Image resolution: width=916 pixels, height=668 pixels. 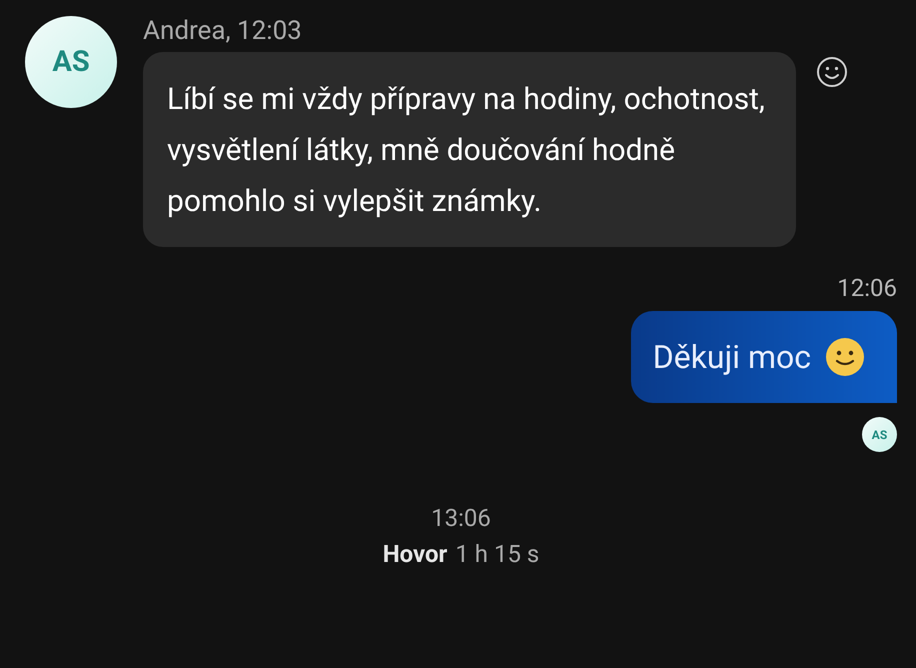 I want to click on smiley-icon, so click(x=832, y=72).